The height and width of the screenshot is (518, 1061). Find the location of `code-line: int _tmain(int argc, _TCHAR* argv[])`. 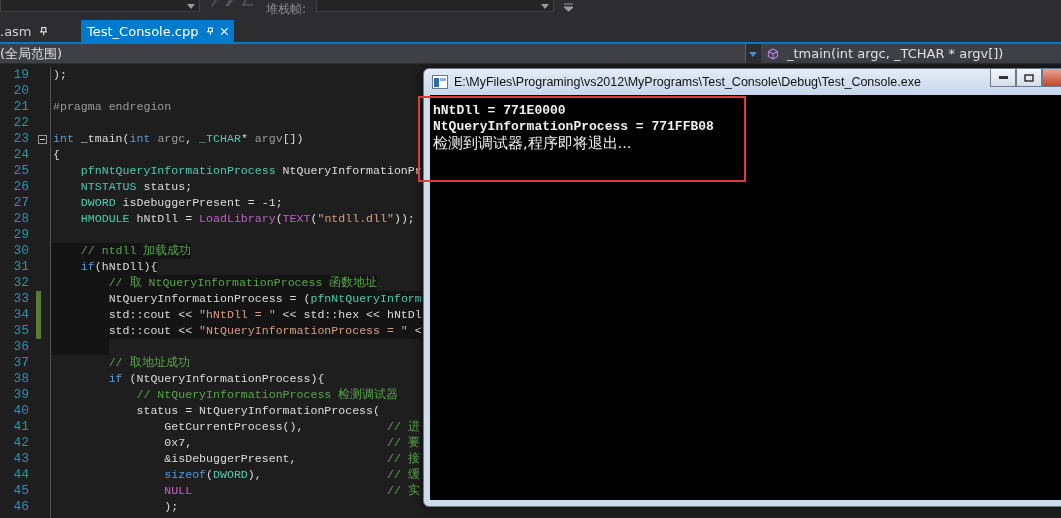

code-line: int _tmain(int argc, _TCHAR* argv[]) is located at coordinates (178, 139).